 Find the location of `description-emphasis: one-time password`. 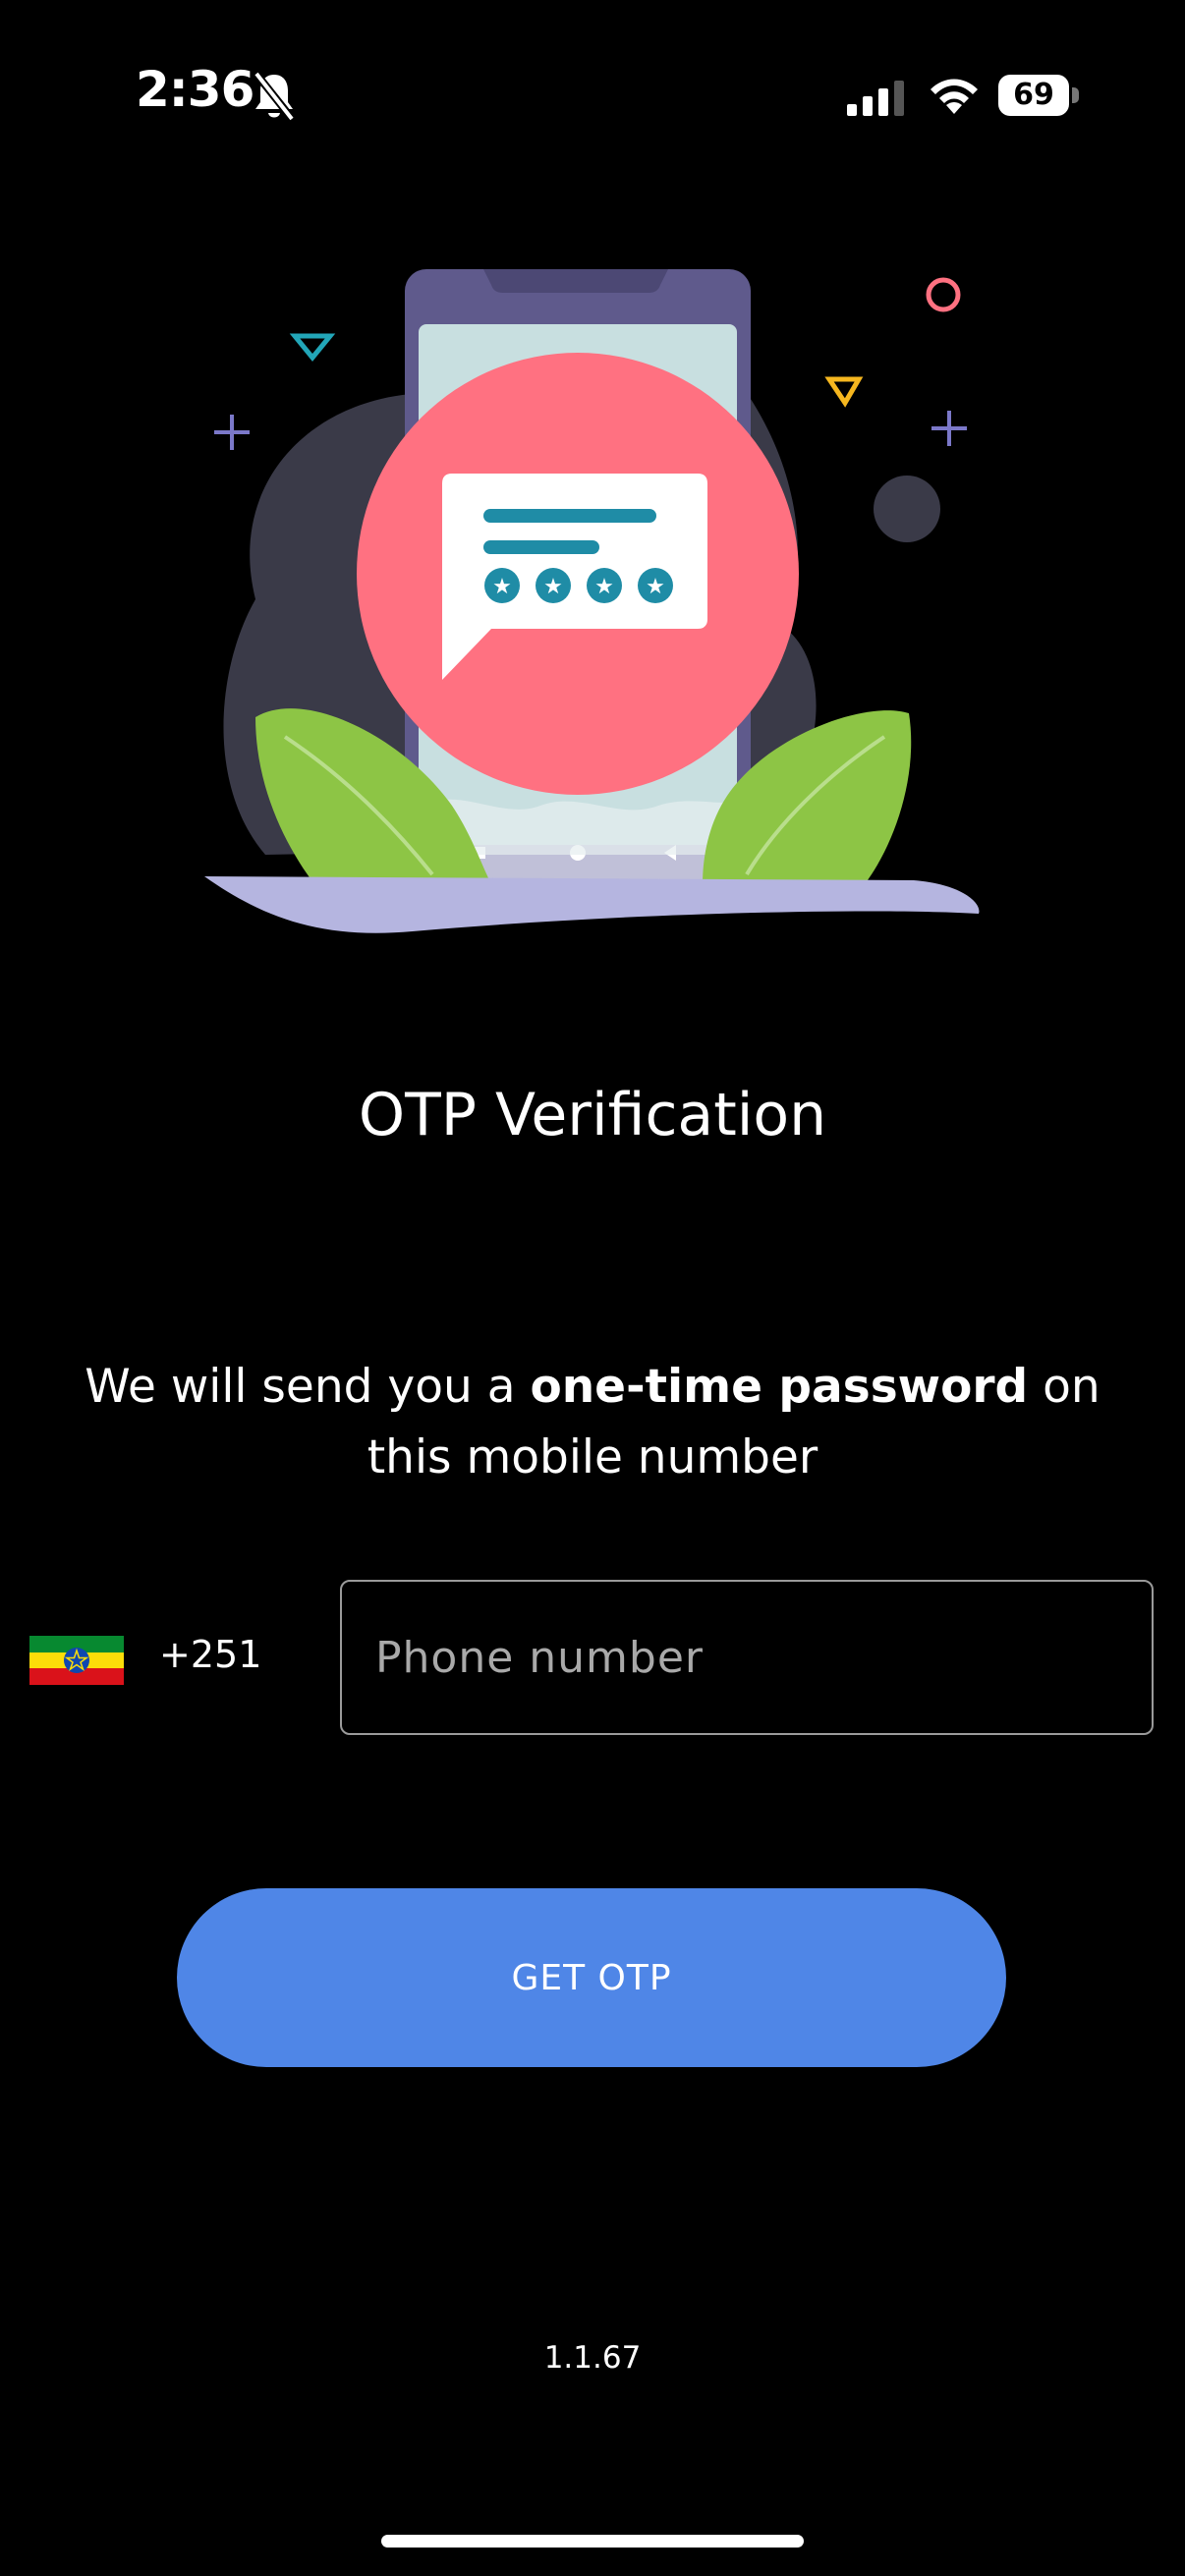

description-emphasis: one-time password is located at coordinates (780, 1387).